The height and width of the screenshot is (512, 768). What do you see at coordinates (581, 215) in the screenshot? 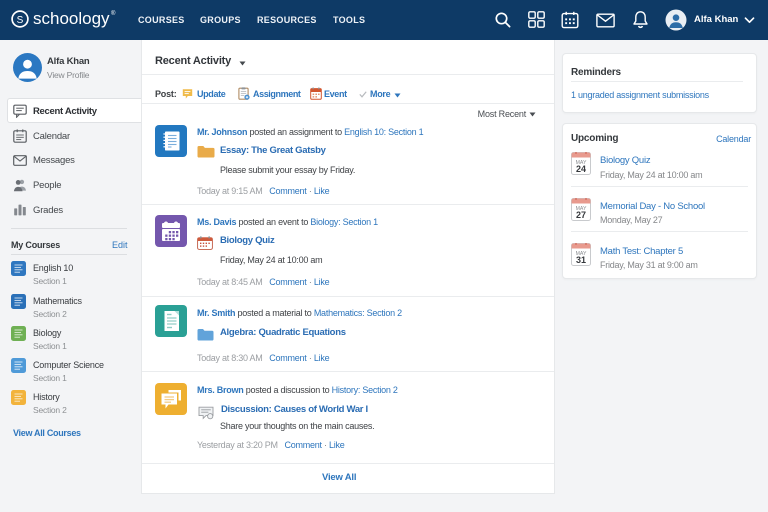
I see `svg-text: 27` at bounding box center [581, 215].